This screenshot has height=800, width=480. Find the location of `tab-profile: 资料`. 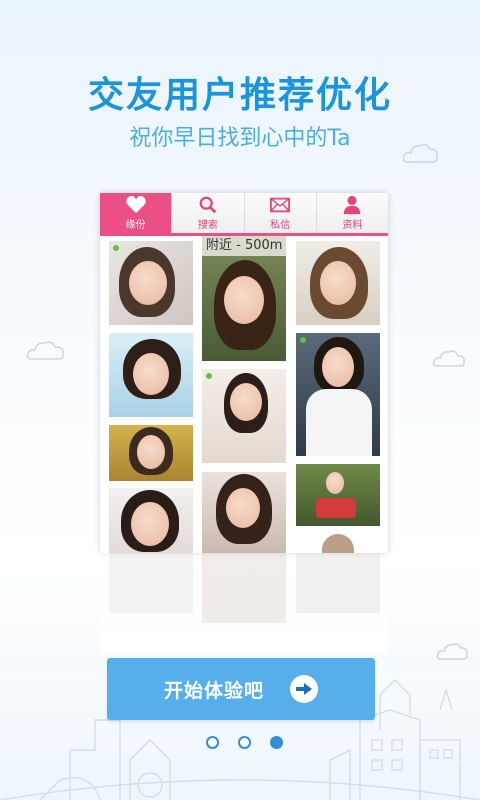

tab-profile: 资料 is located at coordinates (352, 213).